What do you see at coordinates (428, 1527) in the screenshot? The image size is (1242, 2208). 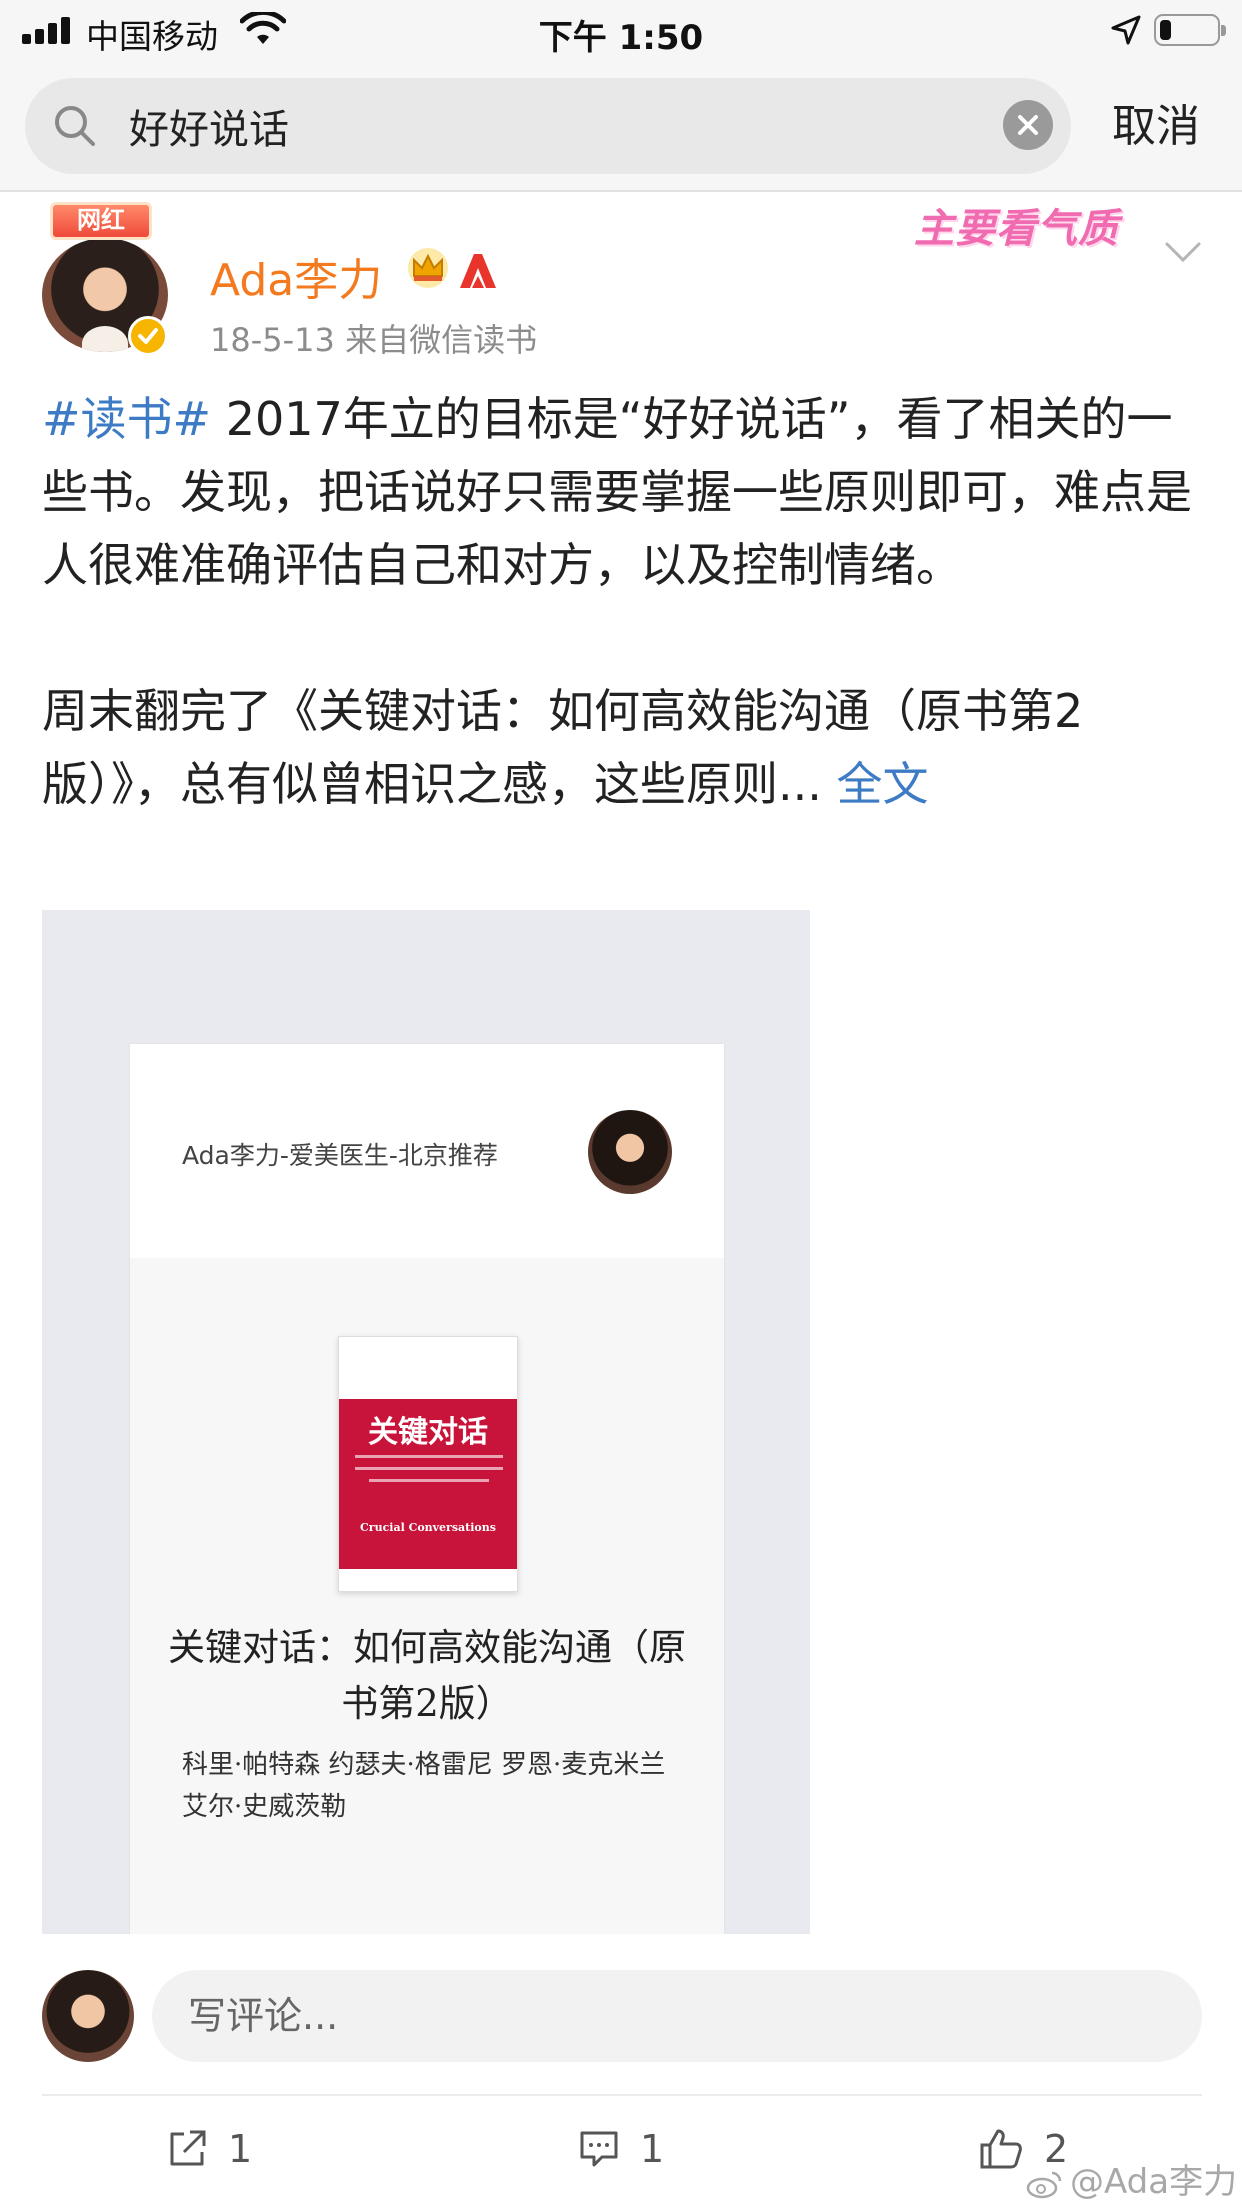 I see `book-cover-subtitle: Crucial Conversations` at bounding box center [428, 1527].